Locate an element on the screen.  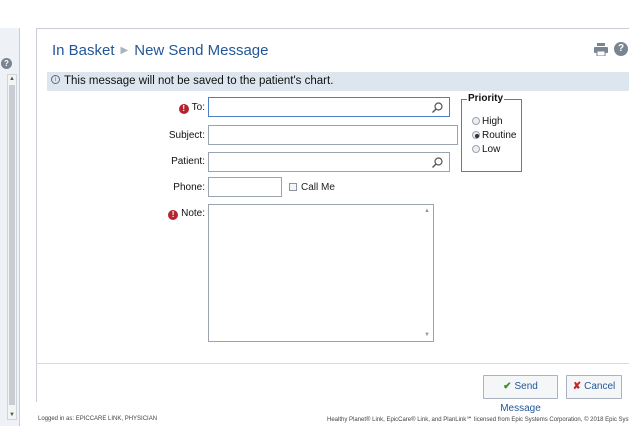
to-field is located at coordinates (329, 107).